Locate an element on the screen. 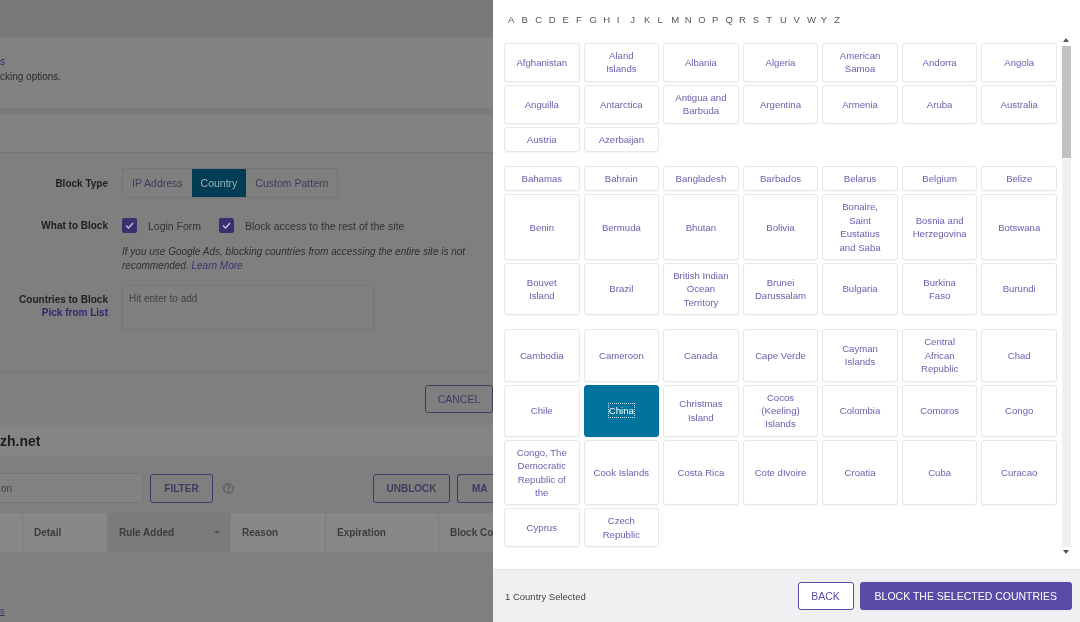  country-tile: Brazil is located at coordinates (621, 289).